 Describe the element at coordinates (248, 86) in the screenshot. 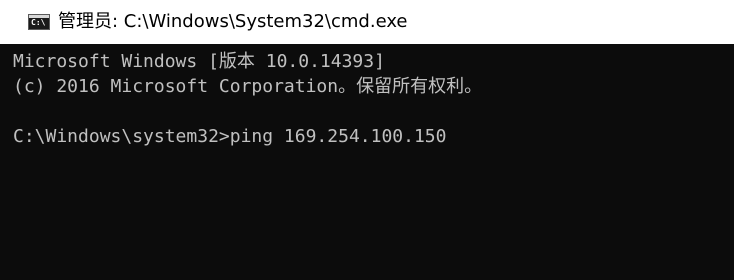

I see `console-line-copyright: (c) 2016 Microsoft Corporation。保留所有权利。` at that location.